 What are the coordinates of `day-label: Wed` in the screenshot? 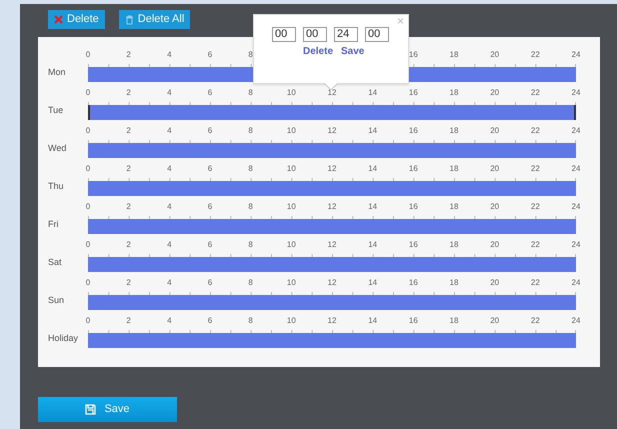 It's located at (57, 148).